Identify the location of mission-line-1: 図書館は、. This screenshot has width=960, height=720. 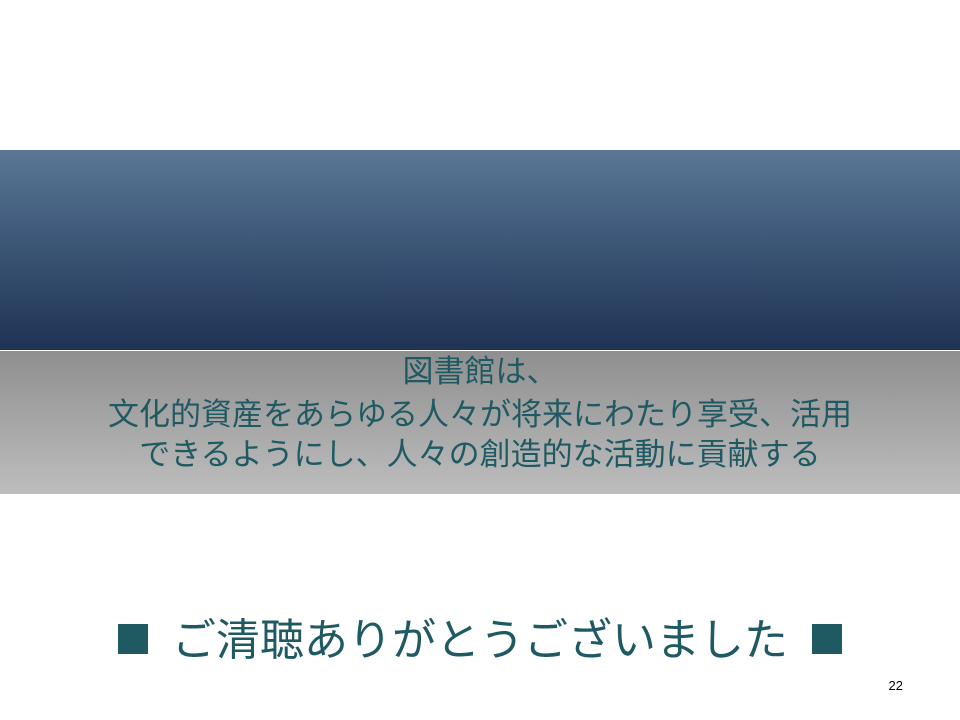
(480, 372).